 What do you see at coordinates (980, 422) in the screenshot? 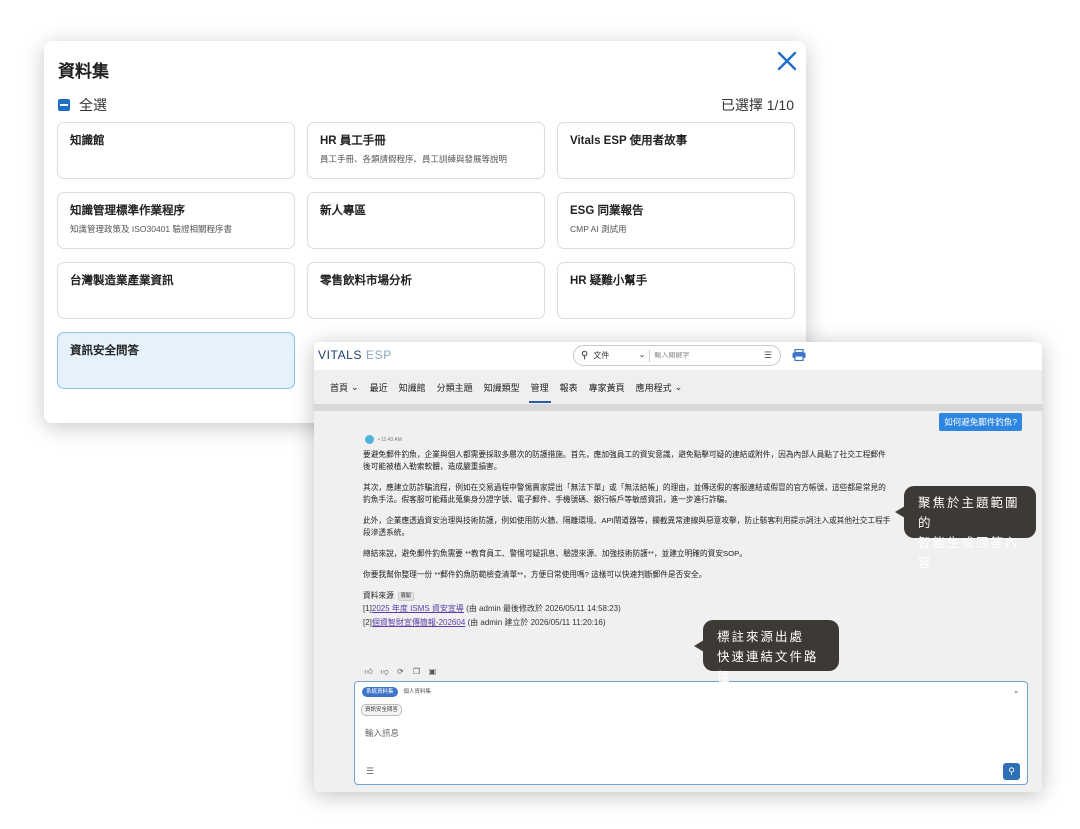
I see `user-question-bubble: 如何避免郵件釣魚?` at bounding box center [980, 422].